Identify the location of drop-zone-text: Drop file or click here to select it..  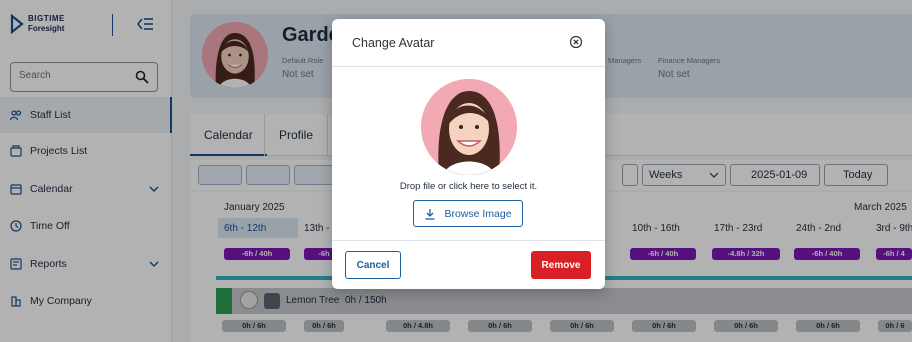
(468, 186).